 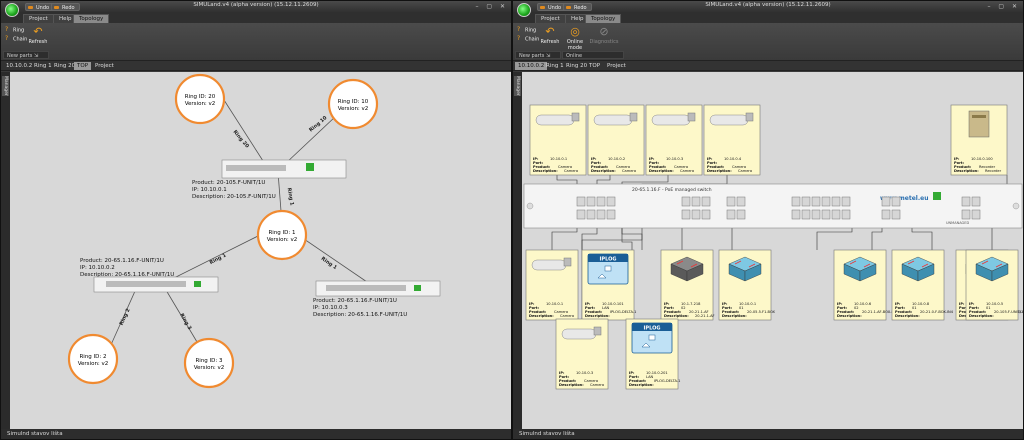 I want to click on online-mode-button: ◎ Online mode, so click(x=575, y=39).